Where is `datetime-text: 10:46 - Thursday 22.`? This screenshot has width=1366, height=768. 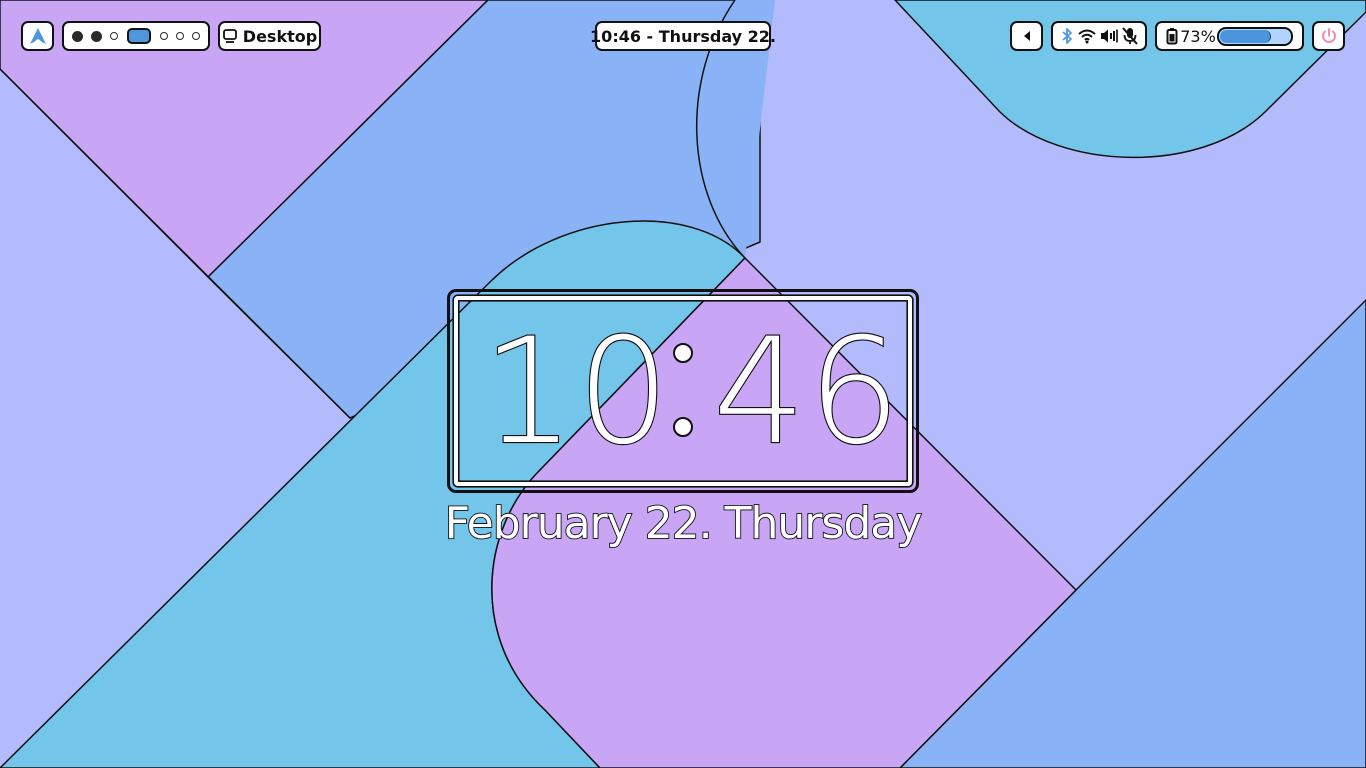
datetime-text: 10:46 - Thursday 22. is located at coordinates (683, 36).